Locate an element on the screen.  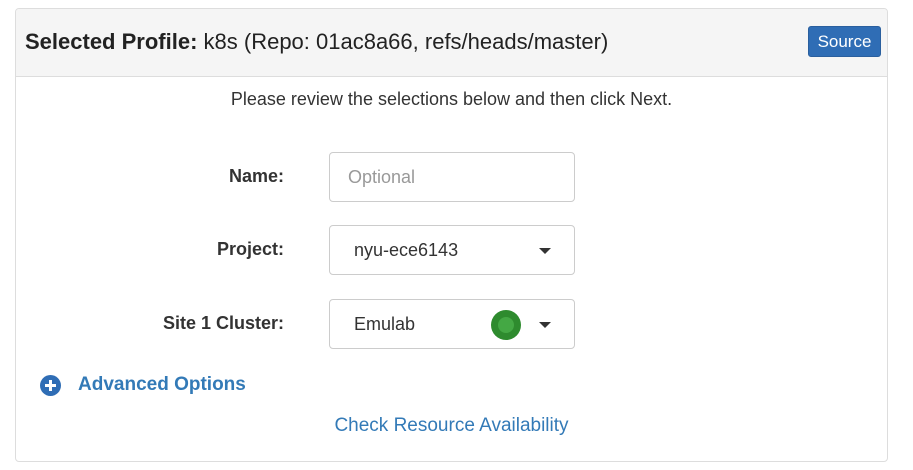
project-select-value: nyu-ece6143 is located at coordinates (406, 250).